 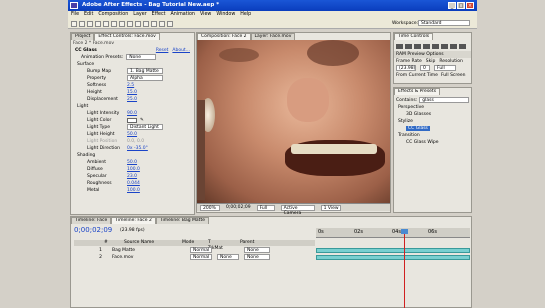 I want to click on time-ruler: 0s 02s 04s 06s, so click(x=393, y=233).